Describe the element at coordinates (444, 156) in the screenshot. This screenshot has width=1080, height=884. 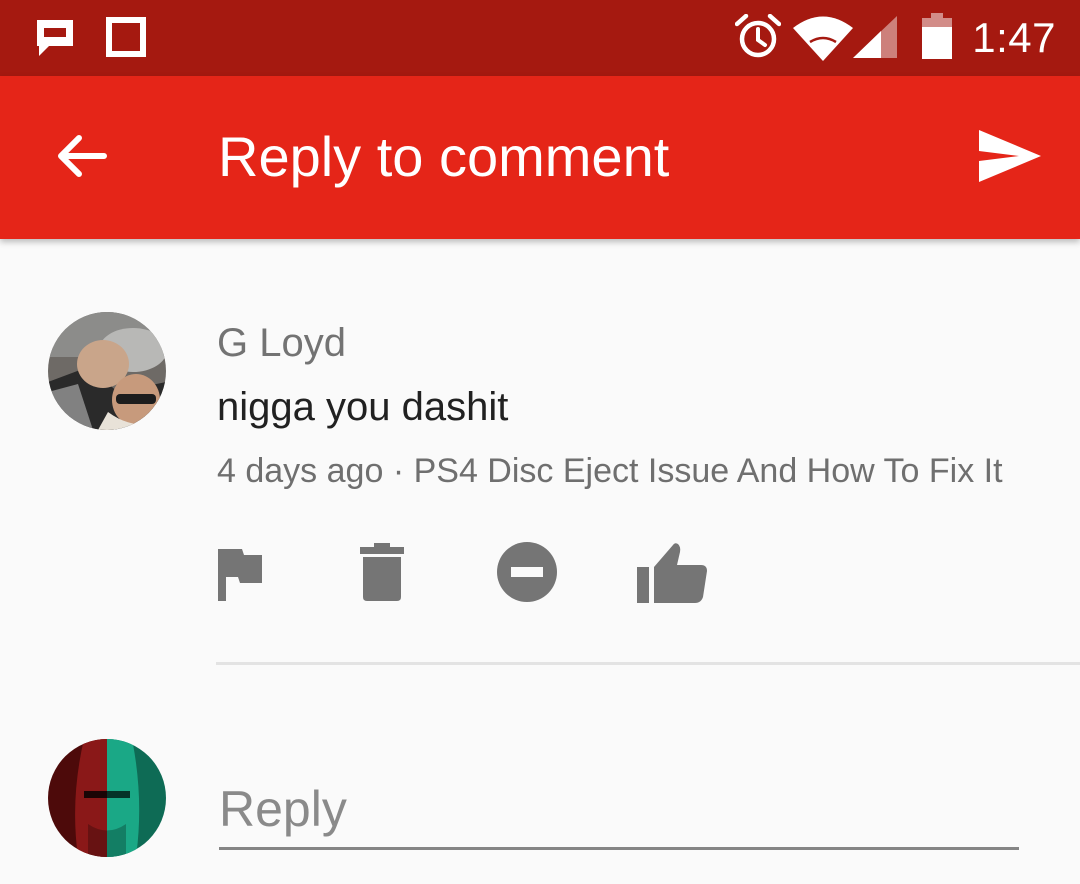
I see `page-title: Reply to comment` at that location.